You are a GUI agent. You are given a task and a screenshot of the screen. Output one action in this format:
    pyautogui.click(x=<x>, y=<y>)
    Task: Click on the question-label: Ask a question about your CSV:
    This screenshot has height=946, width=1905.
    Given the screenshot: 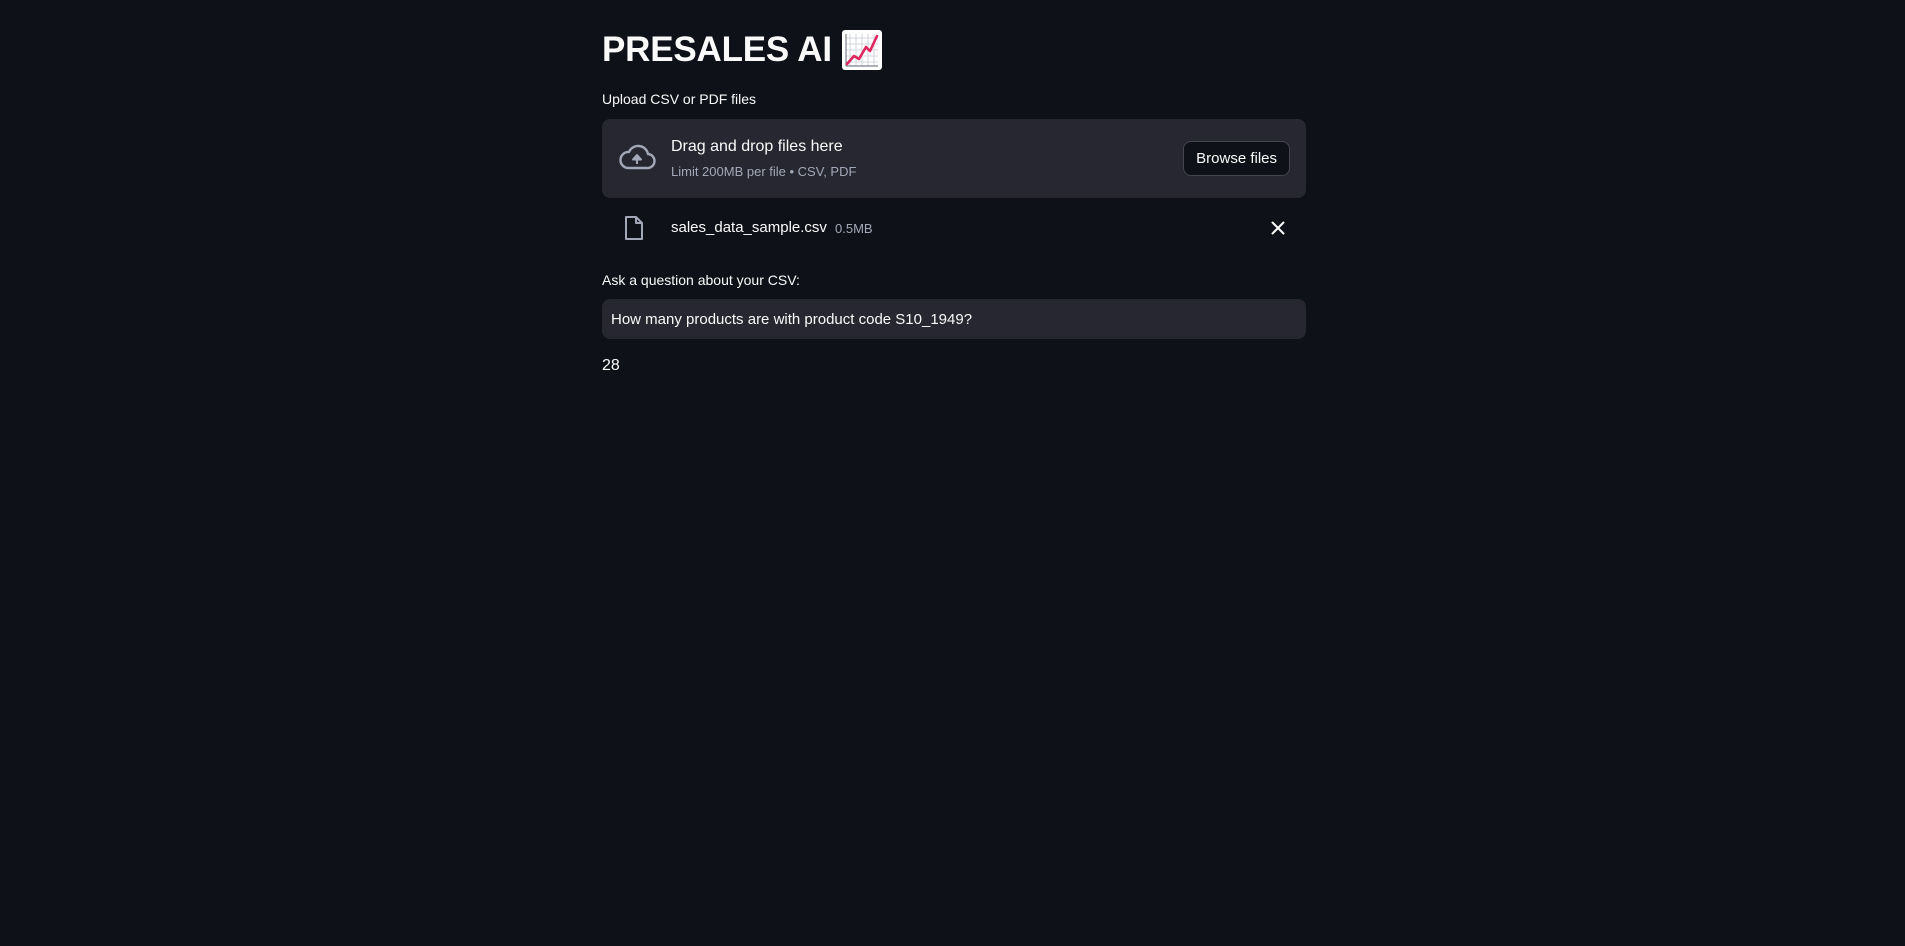 What is the action you would take?
    pyautogui.click(x=701, y=280)
    